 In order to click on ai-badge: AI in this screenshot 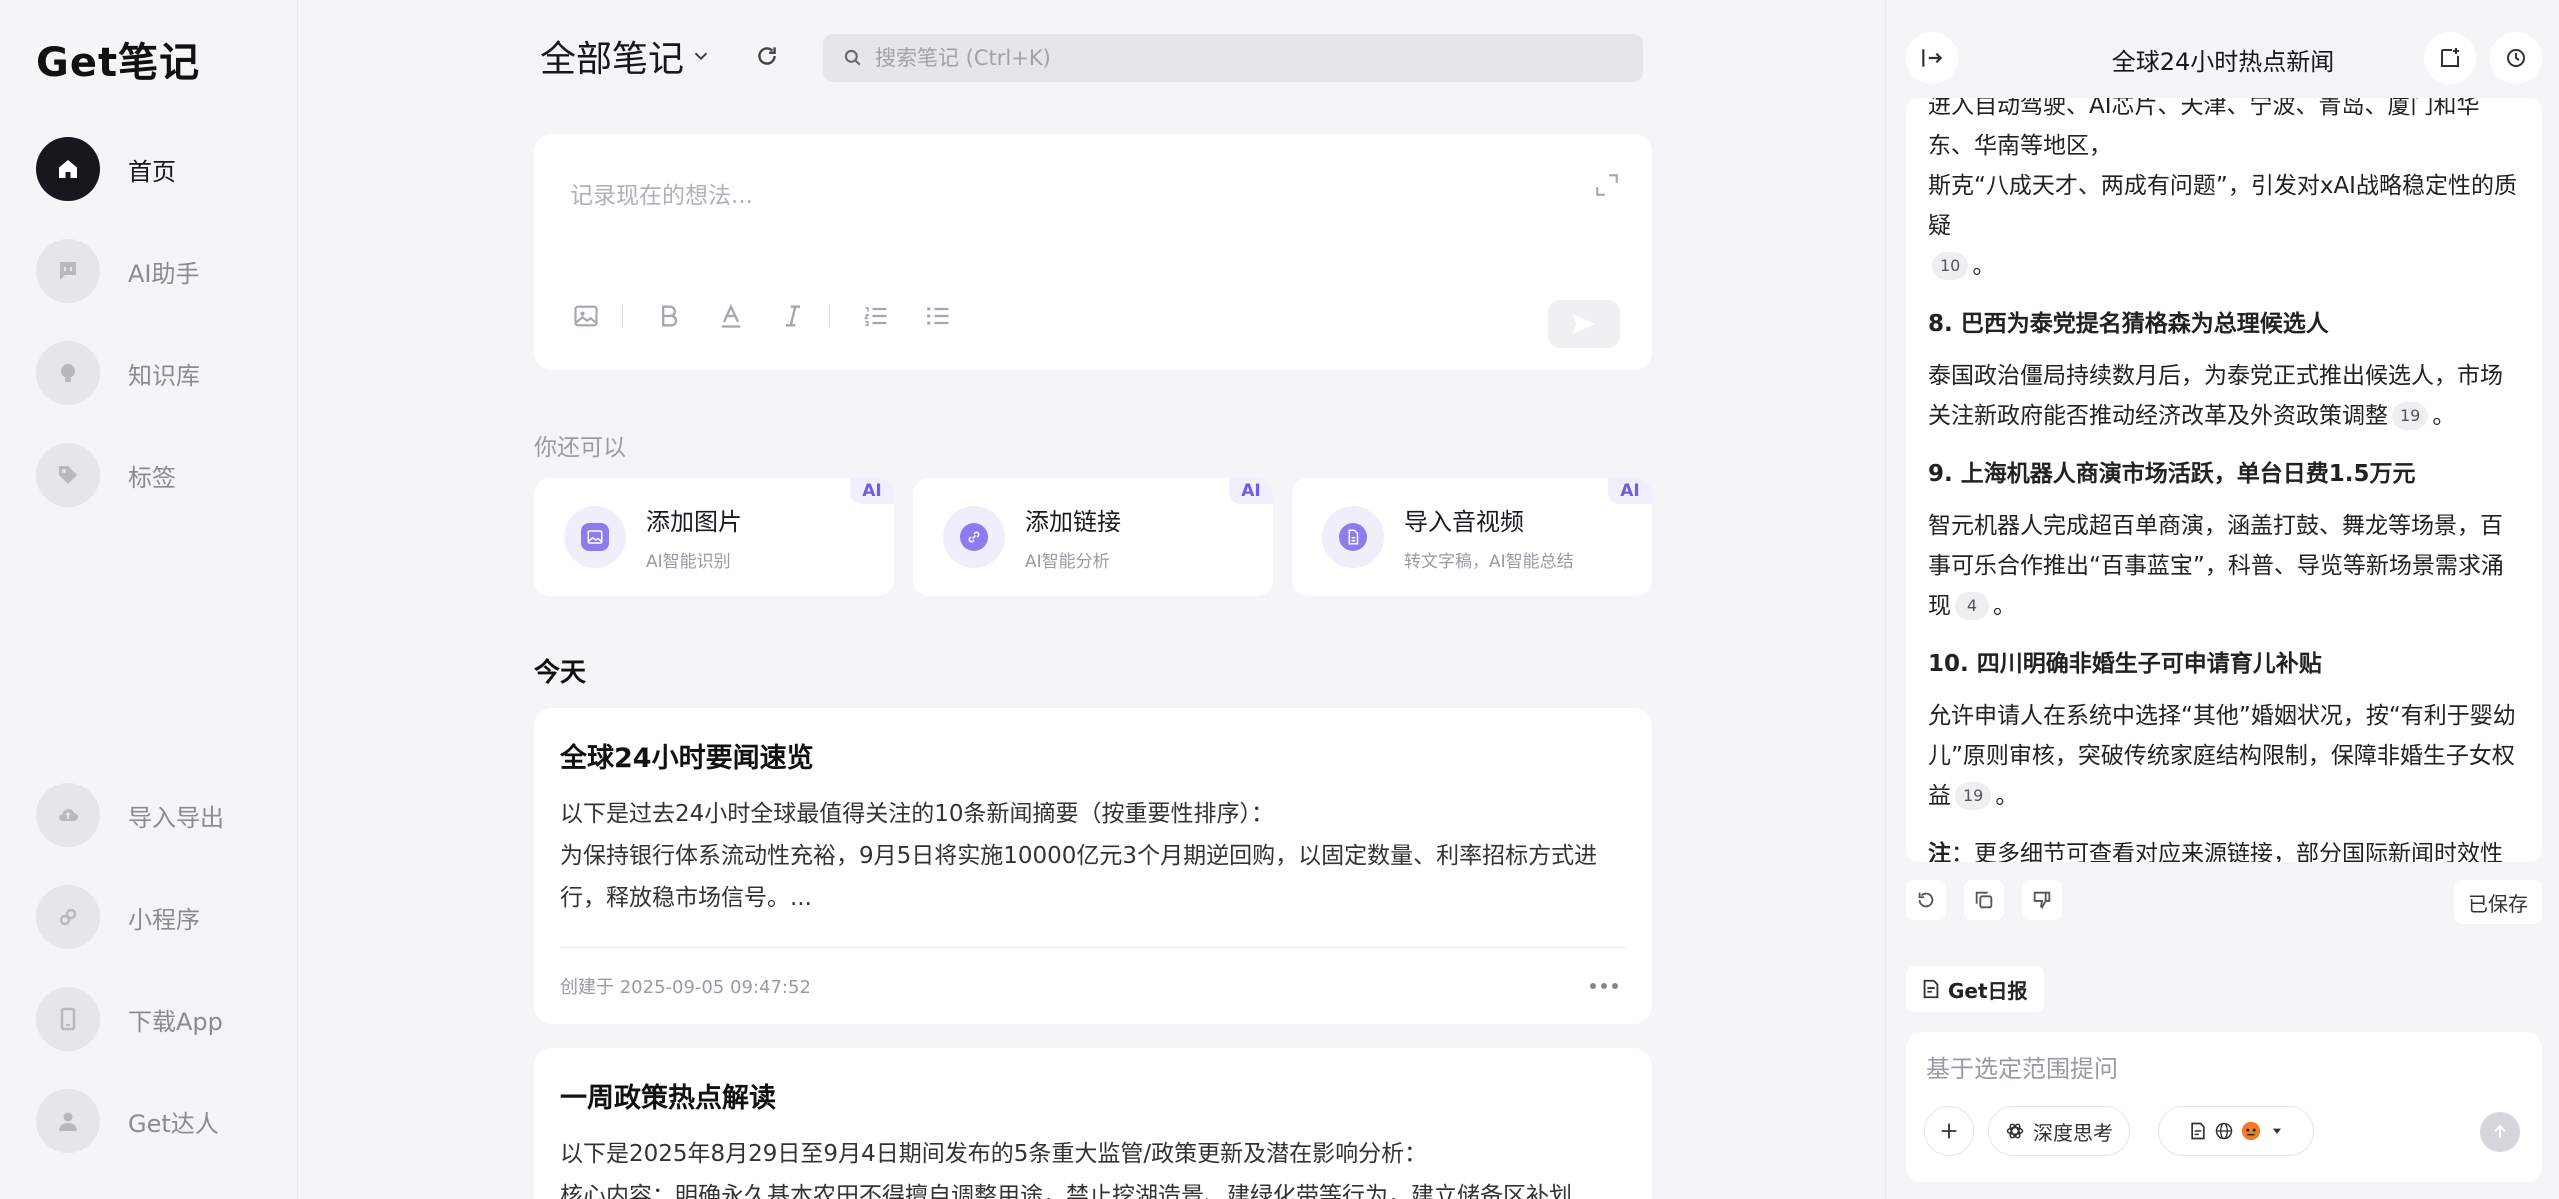, I will do `click(1630, 491)`.